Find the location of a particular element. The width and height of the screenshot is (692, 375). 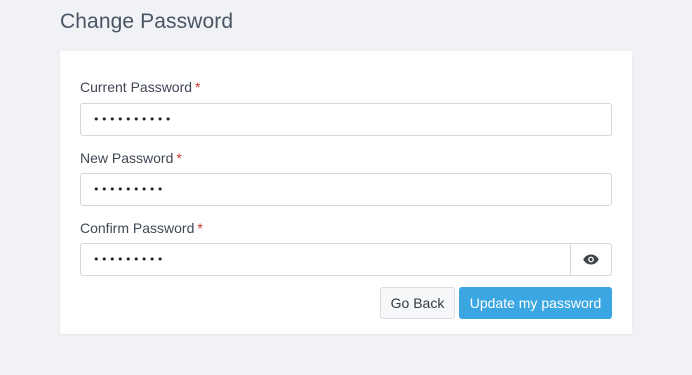

new-password-input is located at coordinates (346, 189).